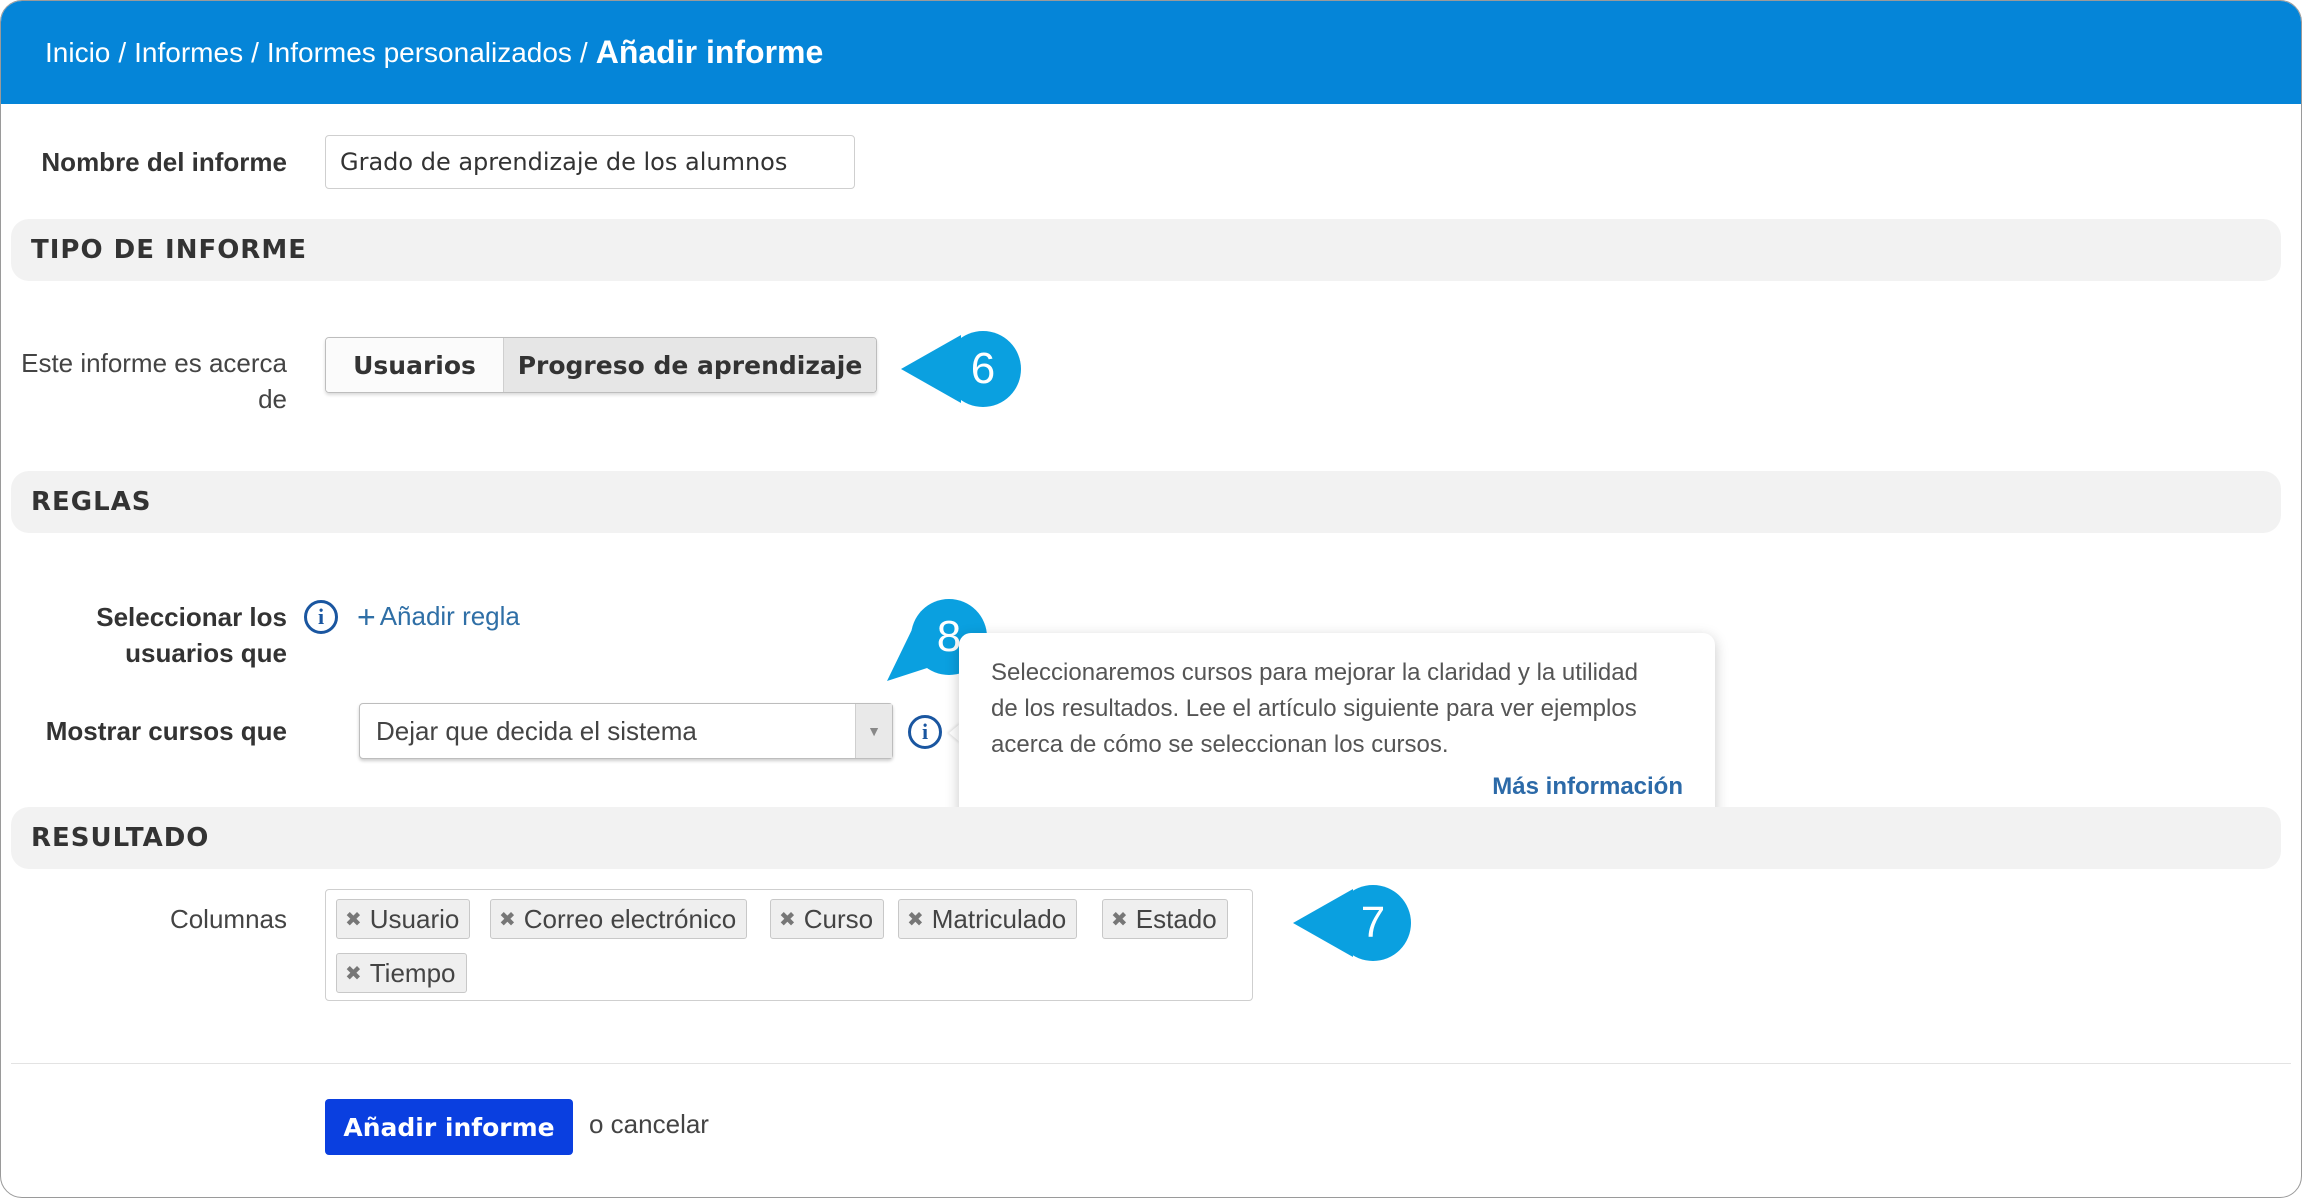 This screenshot has width=2302, height=1198. What do you see at coordinates (709, 52) in the screenshot?
I see `page-title: Añadir informe` at bounding box center [709, 52].